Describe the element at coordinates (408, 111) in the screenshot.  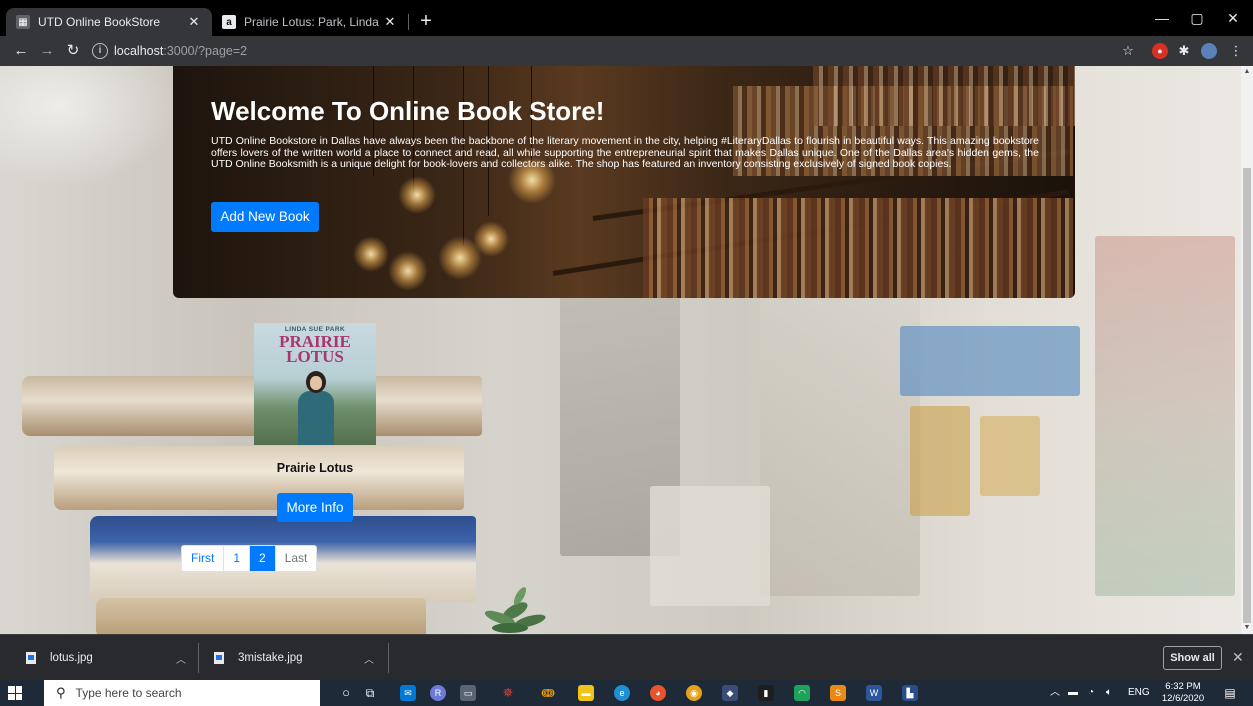
I see `page-title: Welcome To Online Book Store!` at that location.